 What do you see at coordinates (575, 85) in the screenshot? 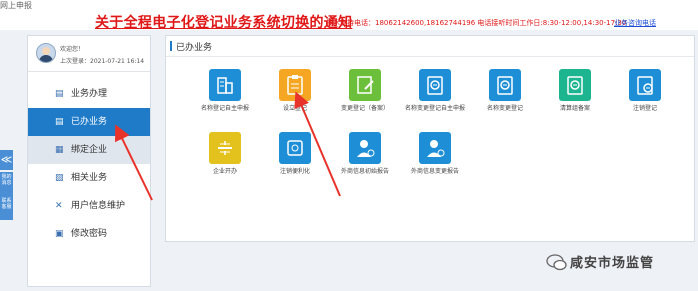
I see `doc-list-icon` at bounding box center [575, 85].